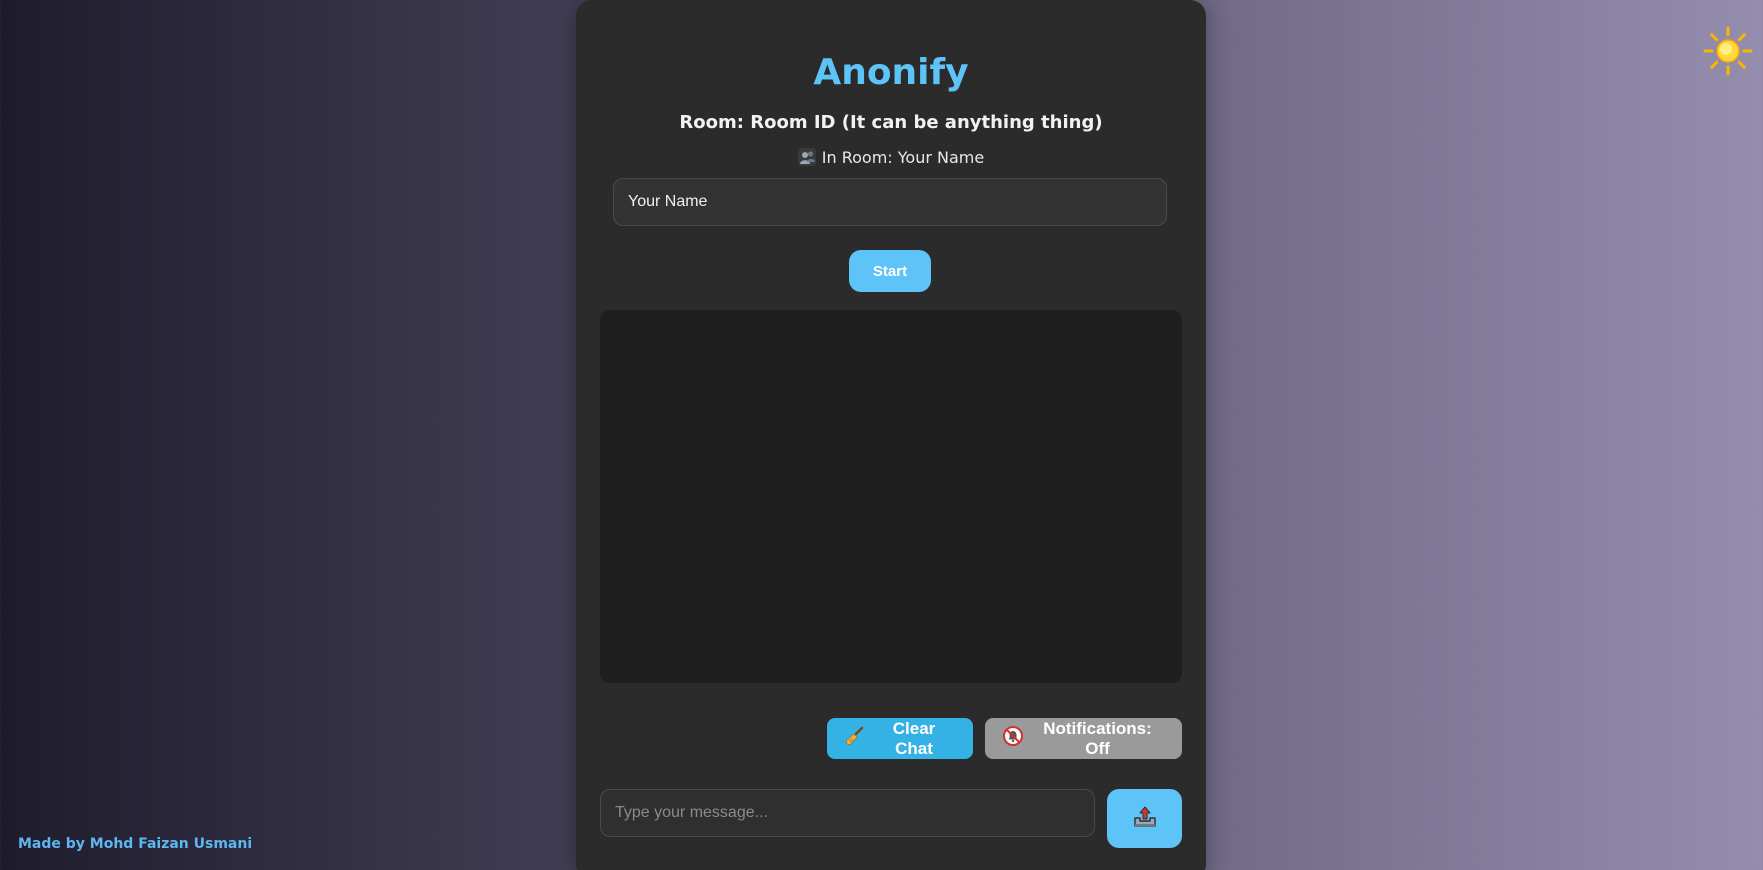 The image size is (1763, 870). I want to click on footer-credit: Made by Mohd Faizan Usmani, so click(135, 844).